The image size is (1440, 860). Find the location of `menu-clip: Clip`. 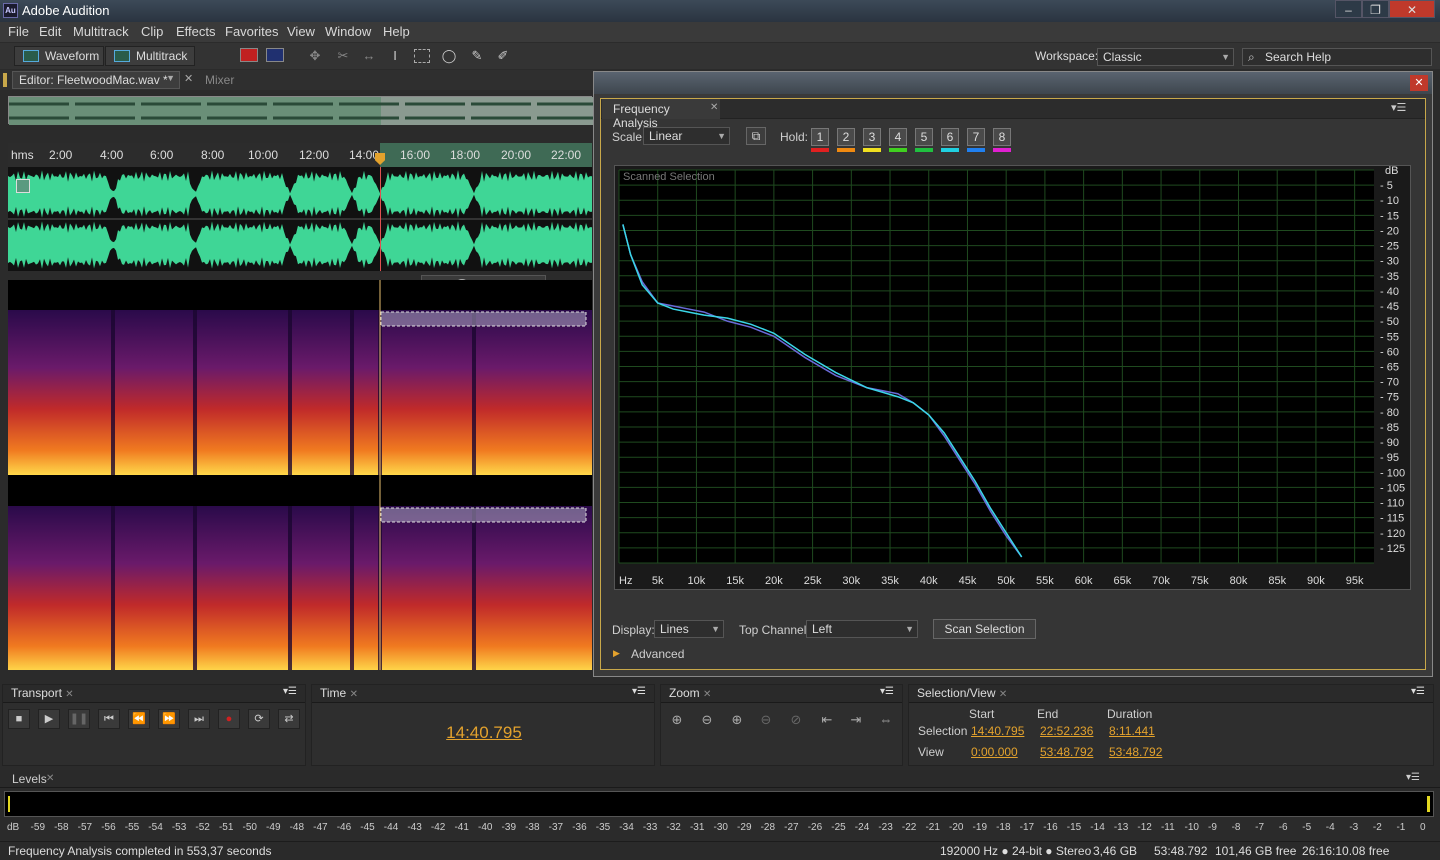

menu-clip: Clip is located at coordinates (152, 31).